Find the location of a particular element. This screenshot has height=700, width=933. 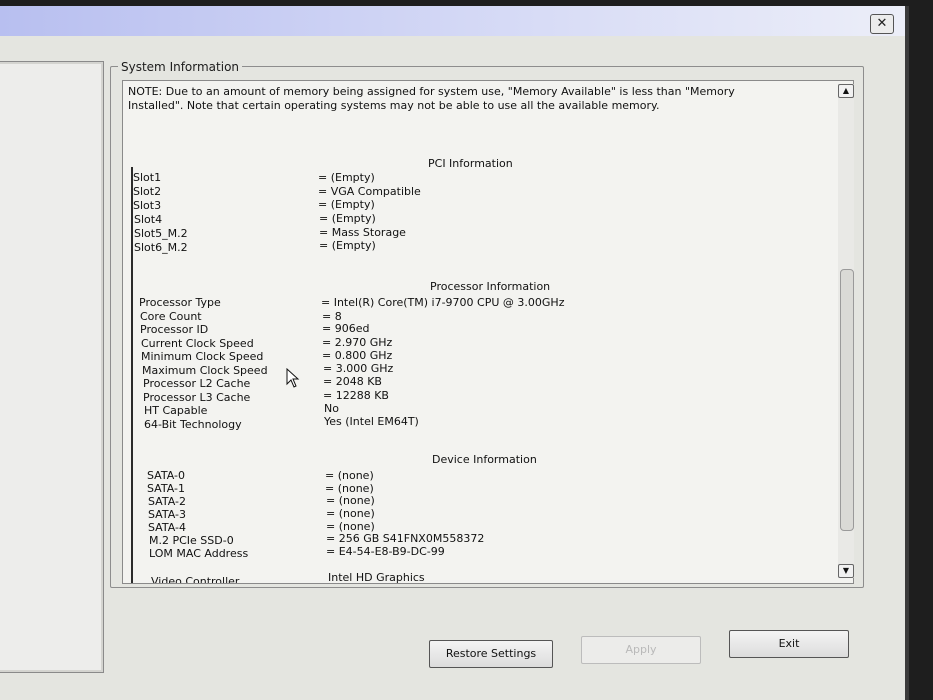

info-row-label: Processor ID is located at coordinates (174, 329).